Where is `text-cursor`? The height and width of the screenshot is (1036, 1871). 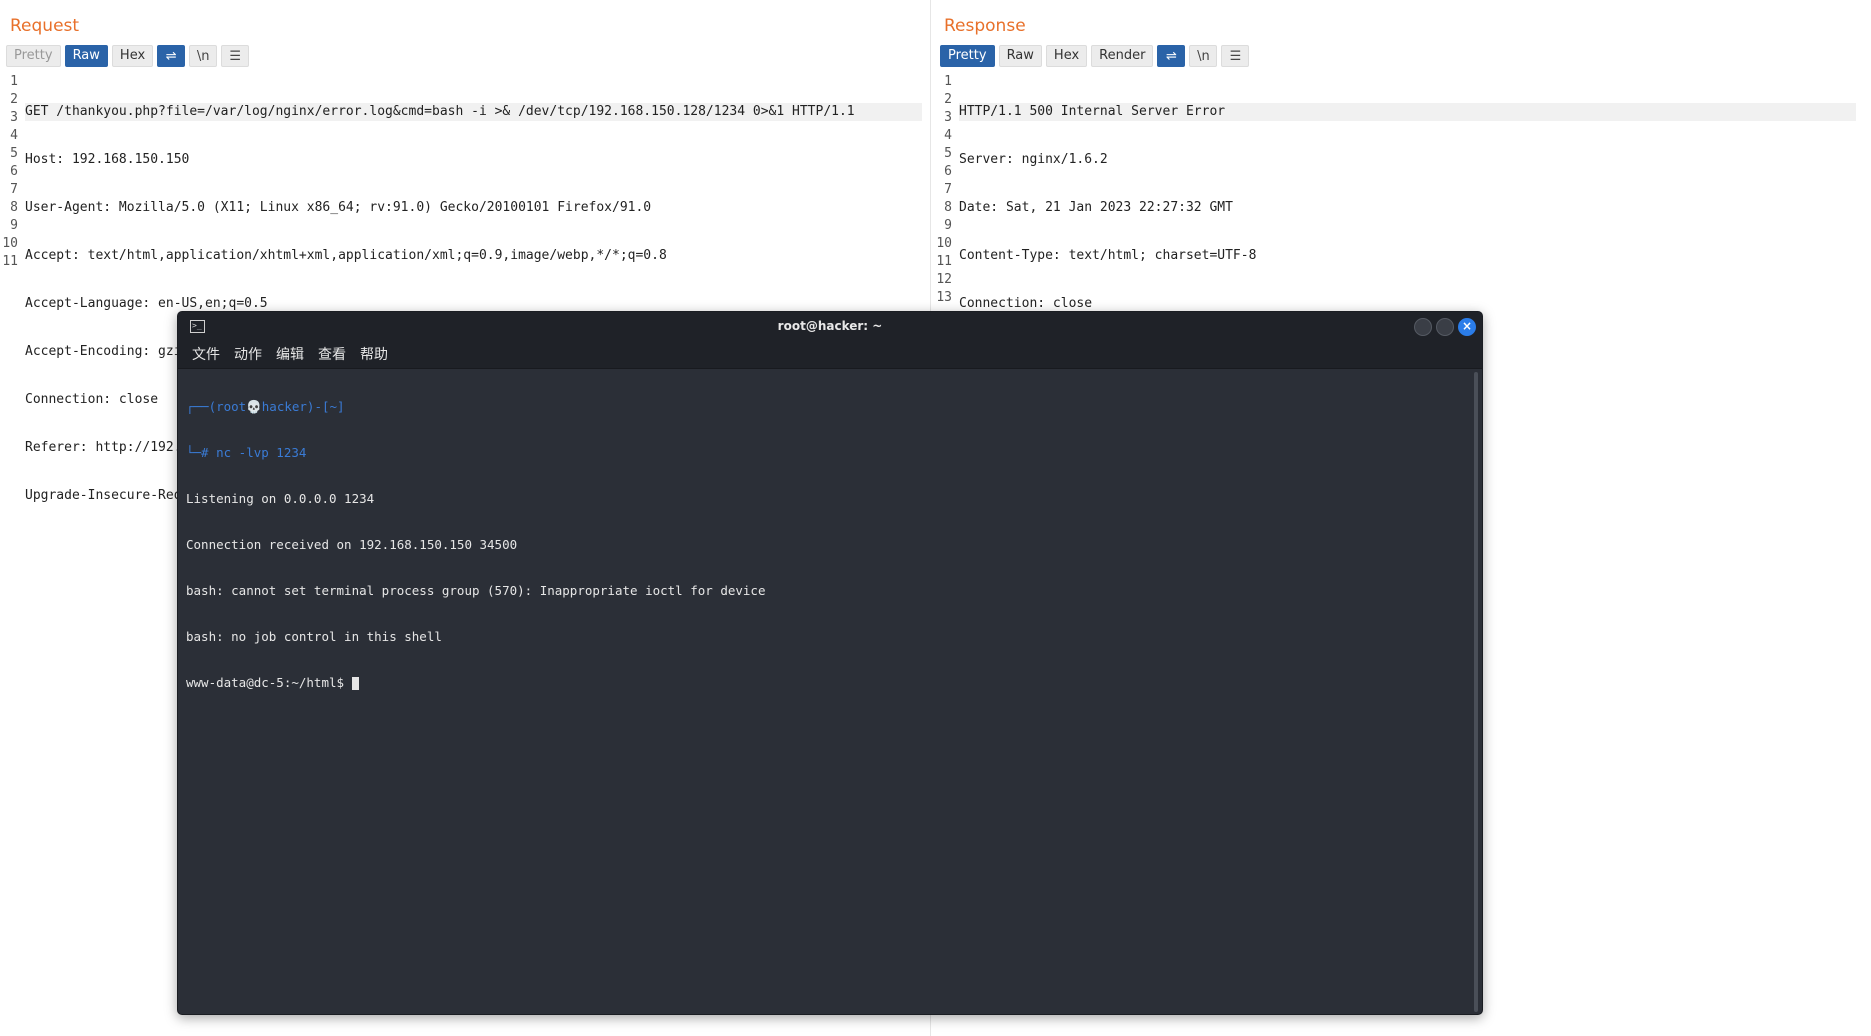 text-cursor is located at coordinates (355, 683).